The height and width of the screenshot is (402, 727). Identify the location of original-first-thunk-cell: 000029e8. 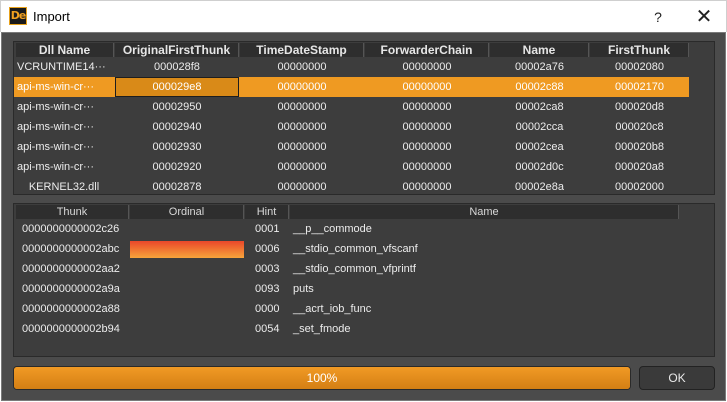
(177, 87).